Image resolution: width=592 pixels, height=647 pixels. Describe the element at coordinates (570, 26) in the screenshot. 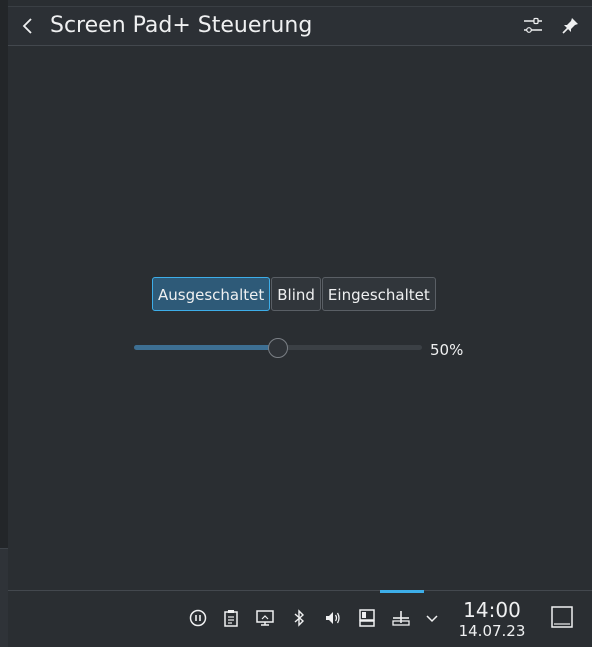

I see `pin-icon` at that location.